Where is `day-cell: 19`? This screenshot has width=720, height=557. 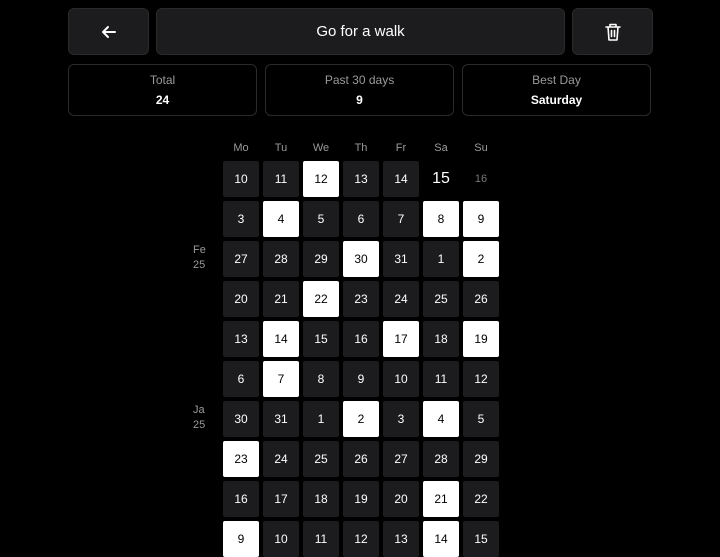
day-cell: 19 is located at coordinates (361, 499).